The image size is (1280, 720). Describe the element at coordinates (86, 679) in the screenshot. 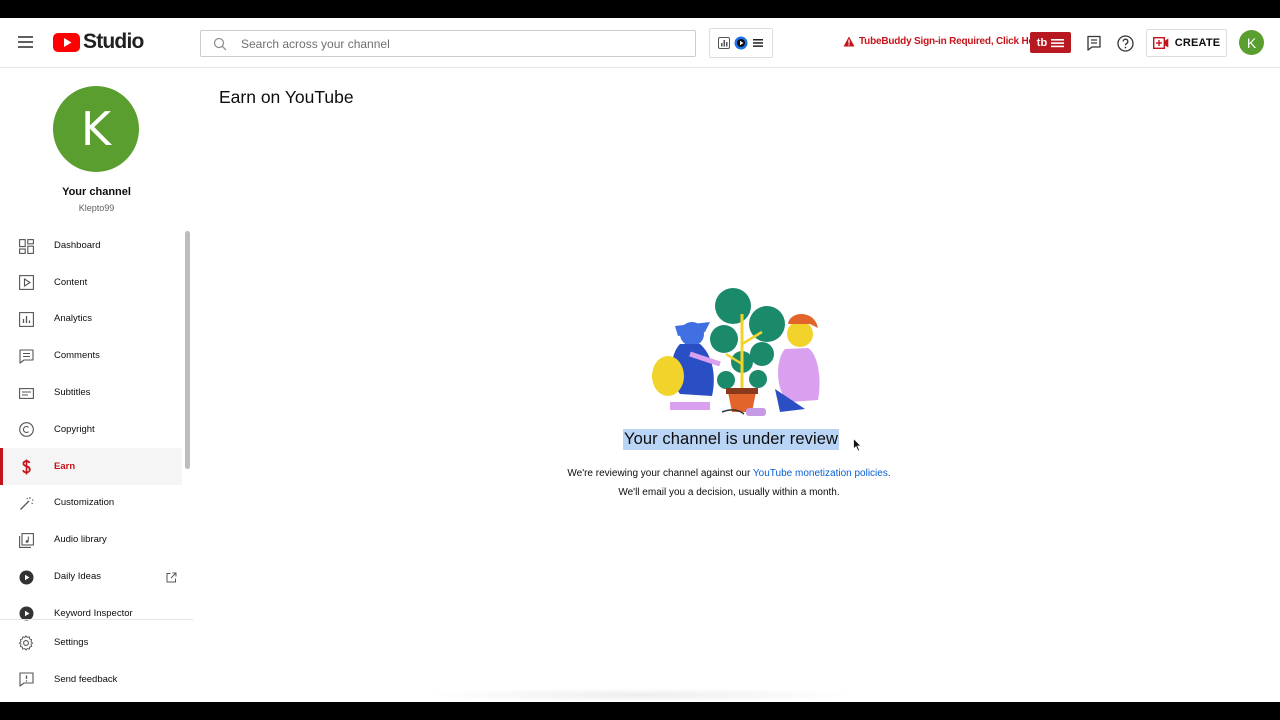

I see `sidebar-item-label: Send feedback` at that location.